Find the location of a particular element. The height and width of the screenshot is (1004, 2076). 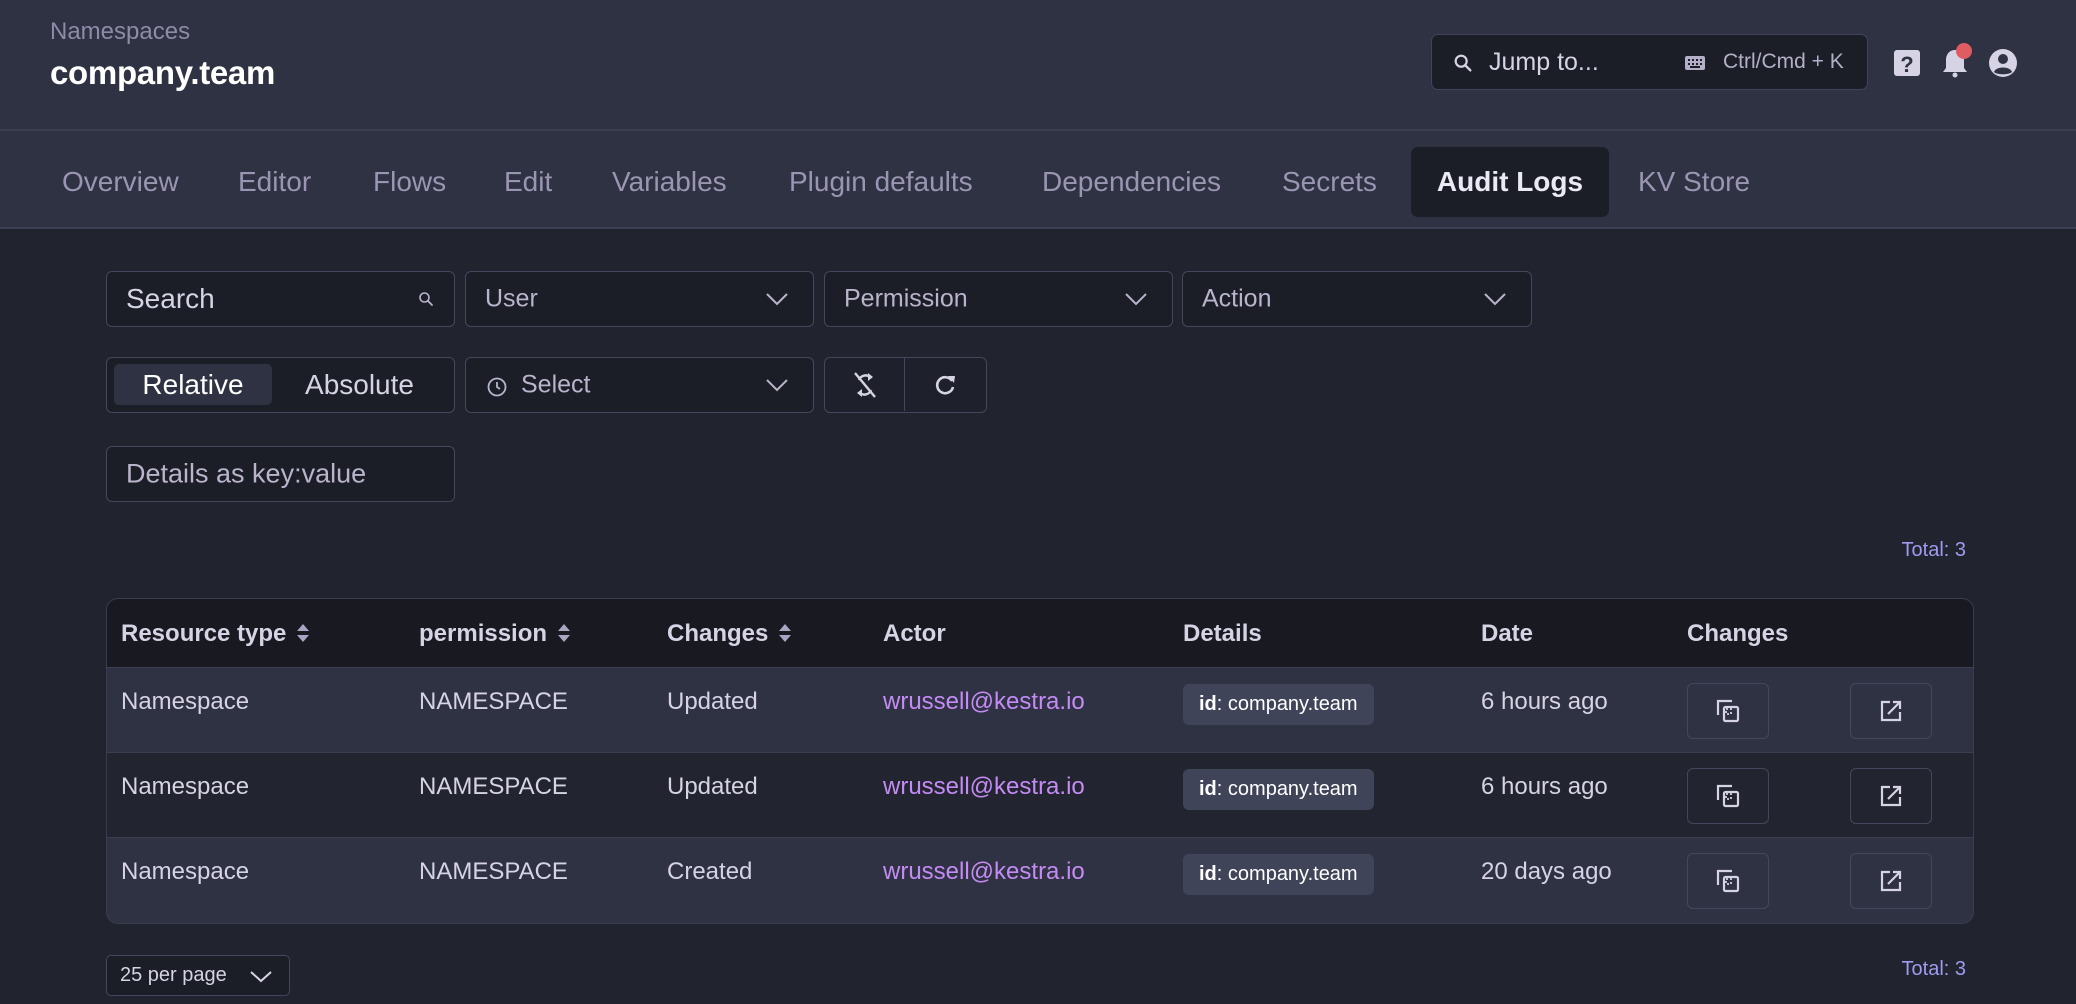

user-select-placeholder: User is located at coordinates (511, 298).